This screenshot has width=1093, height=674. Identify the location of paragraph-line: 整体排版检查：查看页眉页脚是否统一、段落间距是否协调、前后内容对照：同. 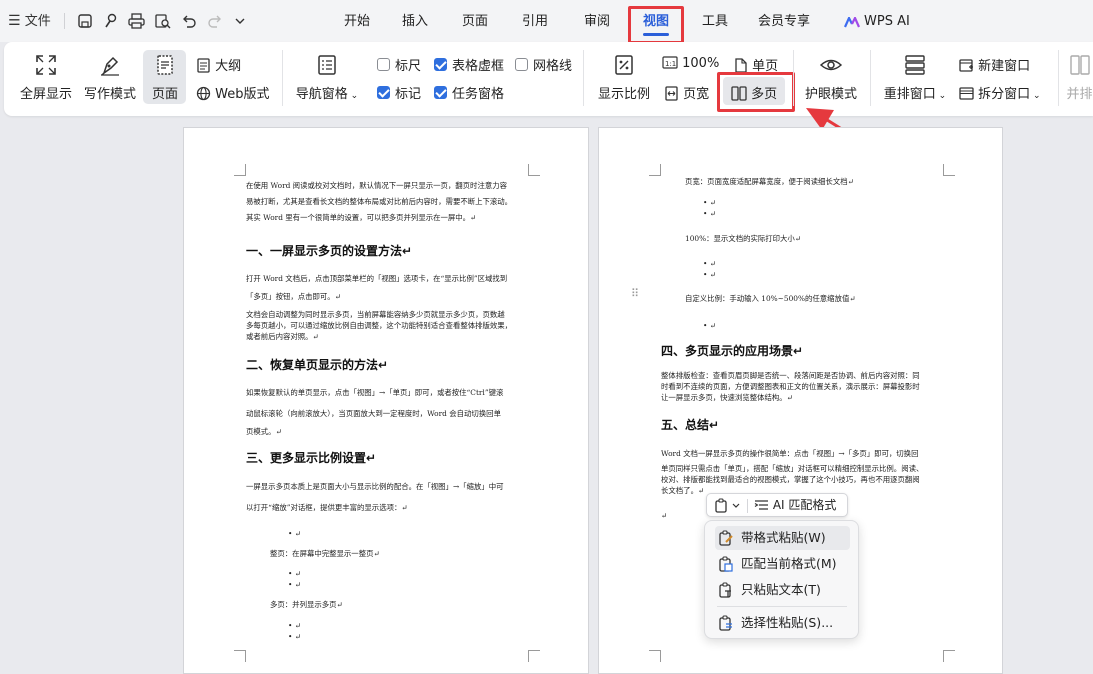
(790, 375).